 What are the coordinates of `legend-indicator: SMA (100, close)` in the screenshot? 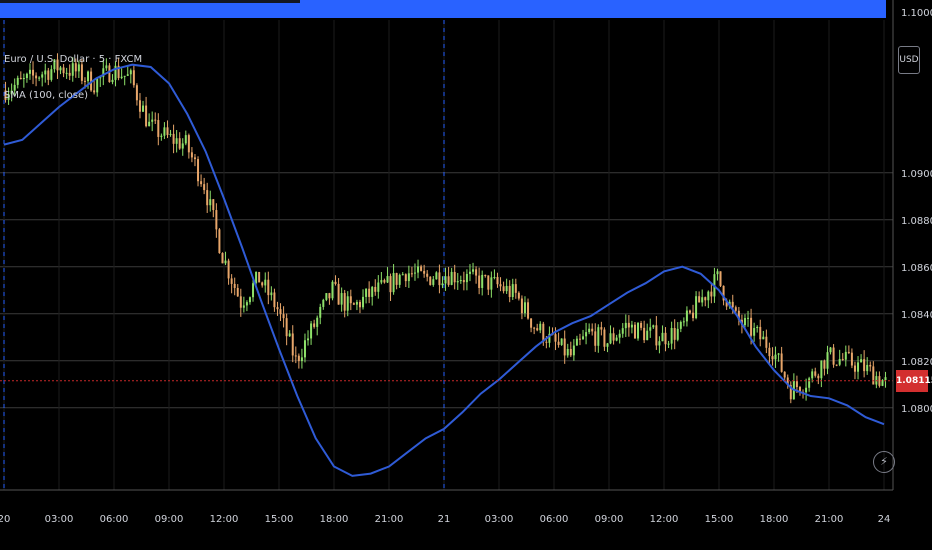 It's located at (46, 95).